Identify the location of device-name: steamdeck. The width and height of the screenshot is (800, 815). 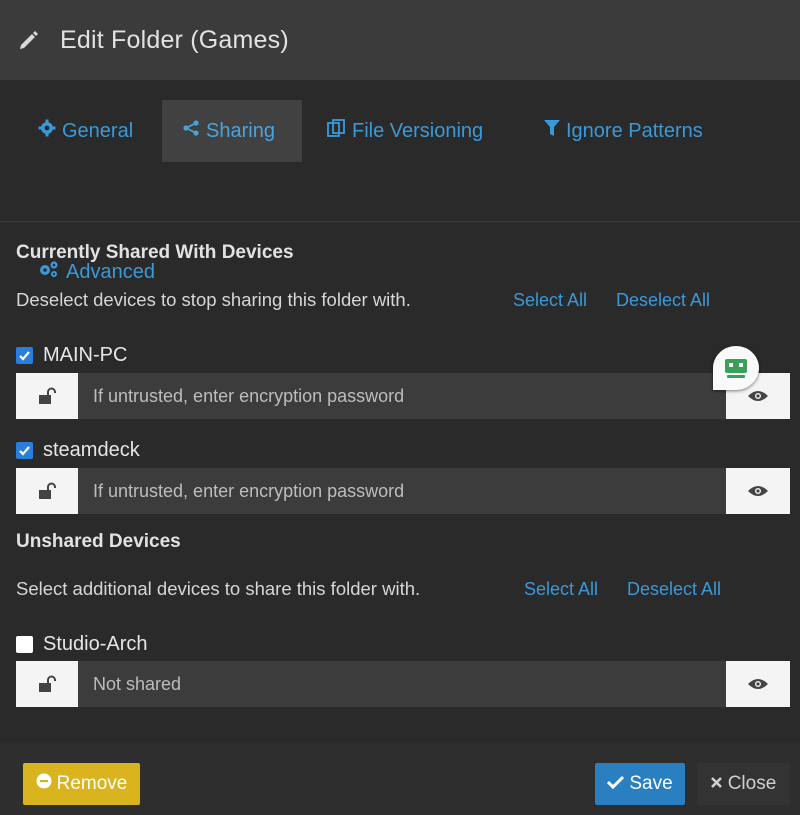
(91, 450).